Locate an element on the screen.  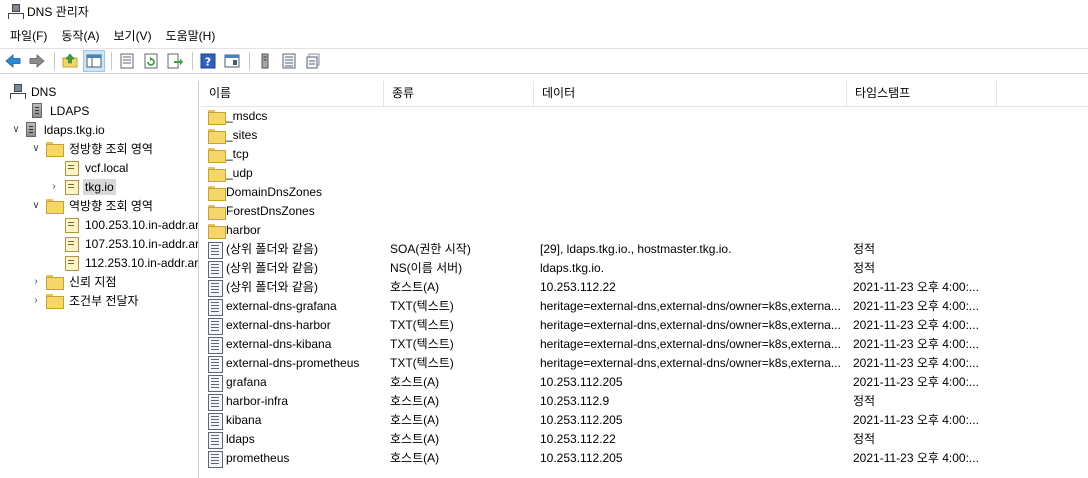
tree-node-ldaps-tkg-io: ∨ ldaps.tkg.io is located at coordinates (58, 129).